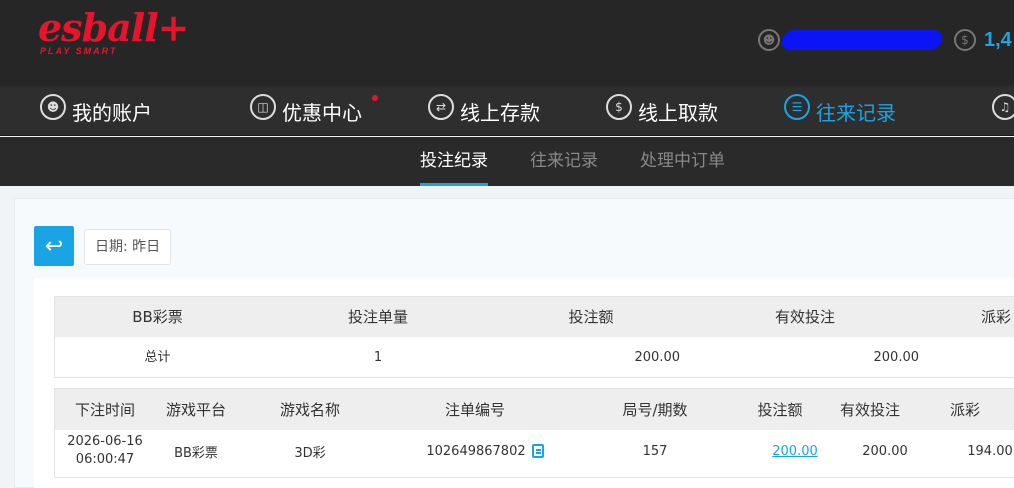  Describe the element at coordinates (127, 247) in the screenshot. I see `date-filter: 日期: 昨日` at that location.